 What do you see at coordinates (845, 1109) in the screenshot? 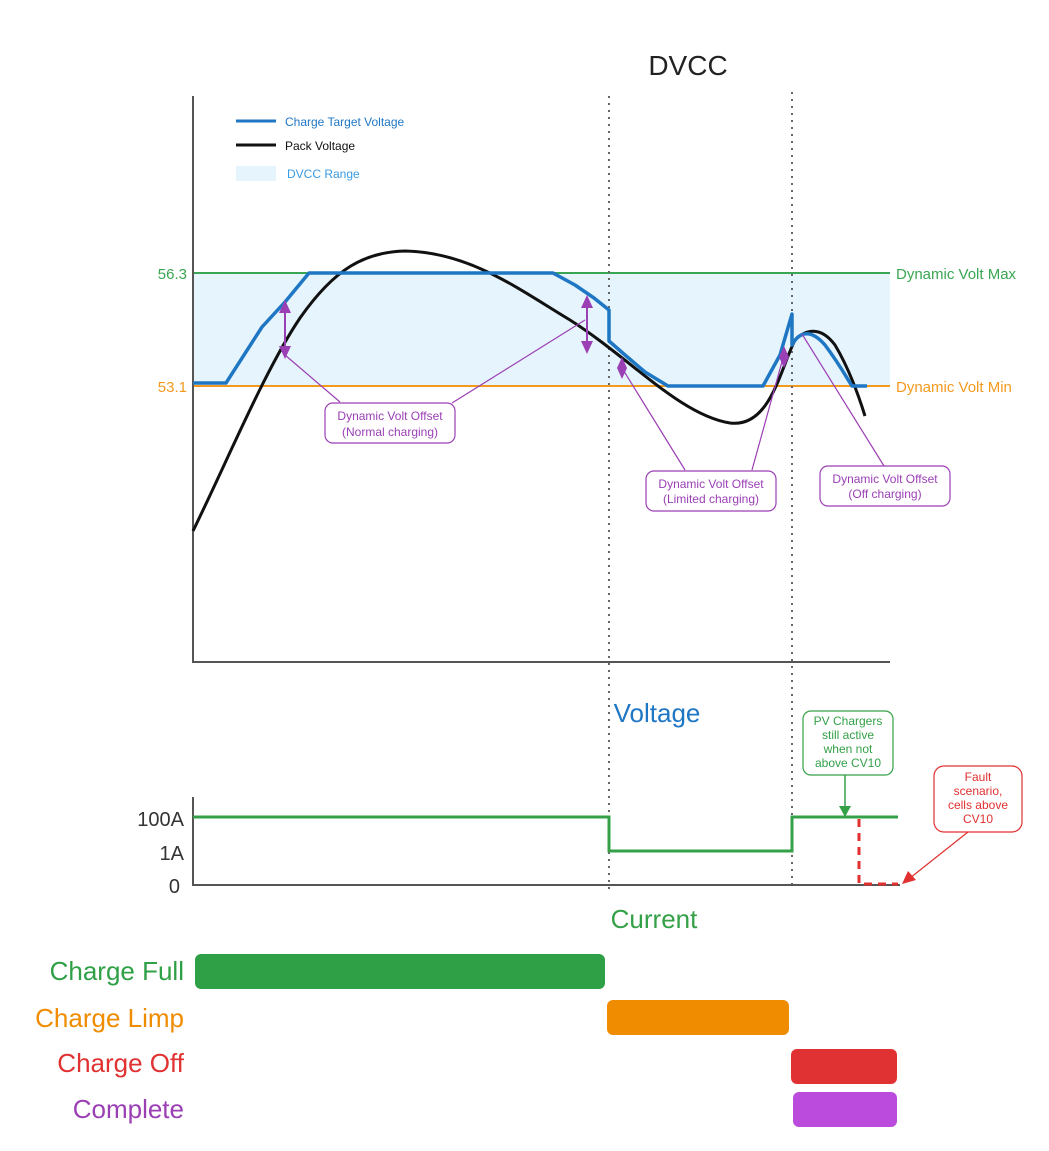
I see `state-bar-complete` at bounding box center [845, 1109].